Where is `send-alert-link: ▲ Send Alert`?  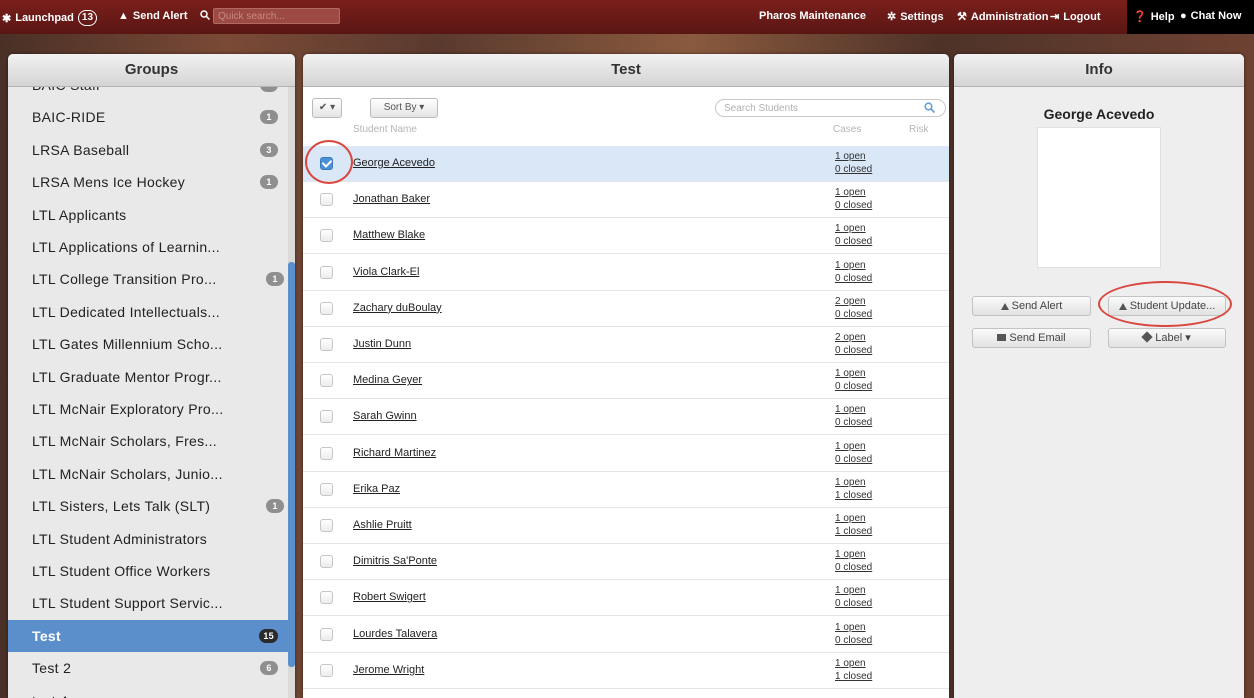 send-alert-link: ▲ Send Alert is located at coordinates (153, 16).